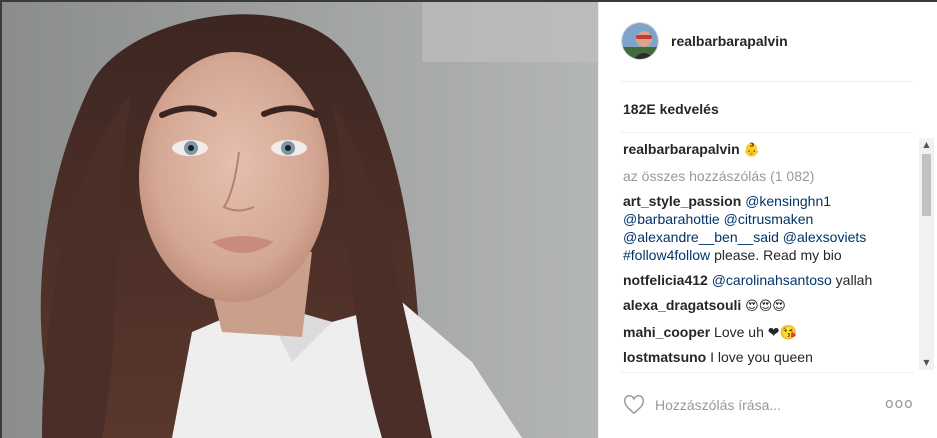  Describe the element at coordinates (666, 332) in the screenshot. I see `comment-username: mahi_cooper` at that location.